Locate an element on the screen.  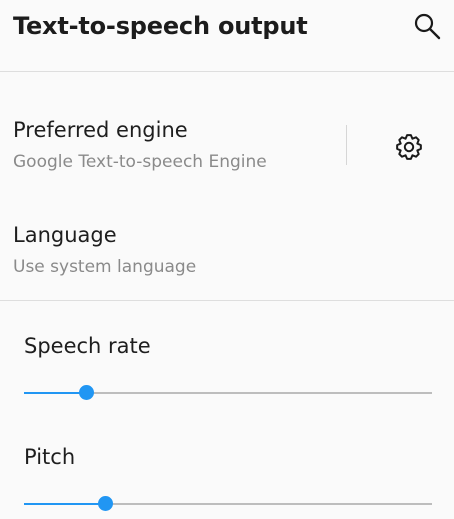
speech-rate-slider is located at coordinates (228, 393).